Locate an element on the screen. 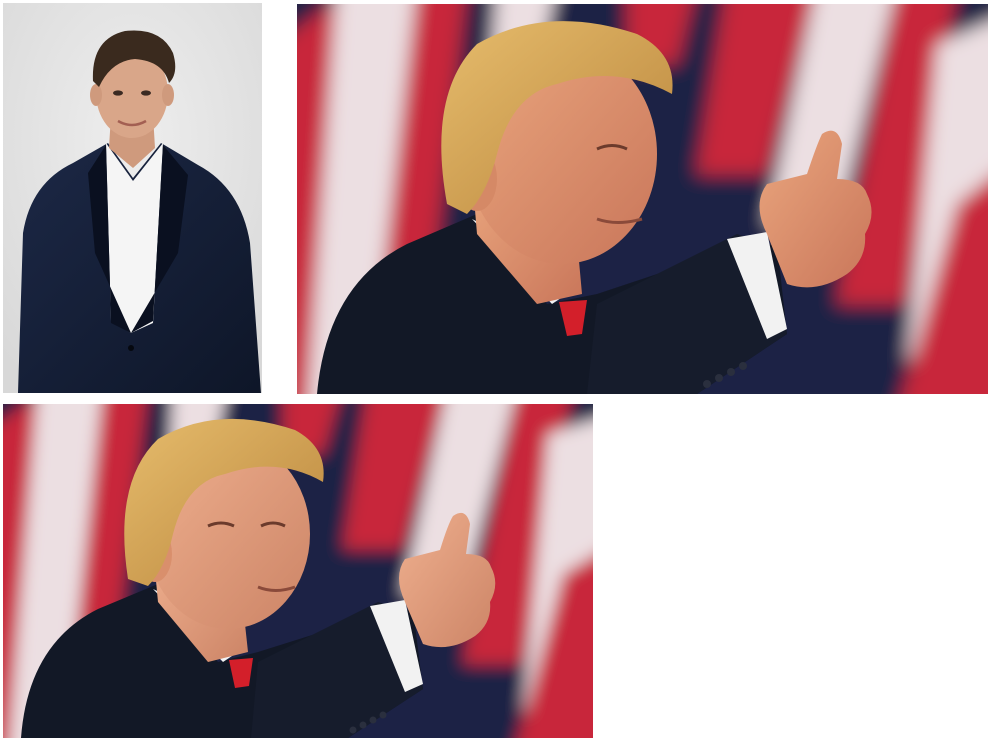  photo-portrait-dark-suit is located at coordinates (132, 198).